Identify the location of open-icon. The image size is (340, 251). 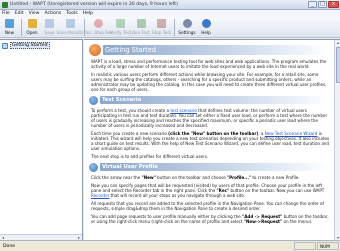
(32, 23).